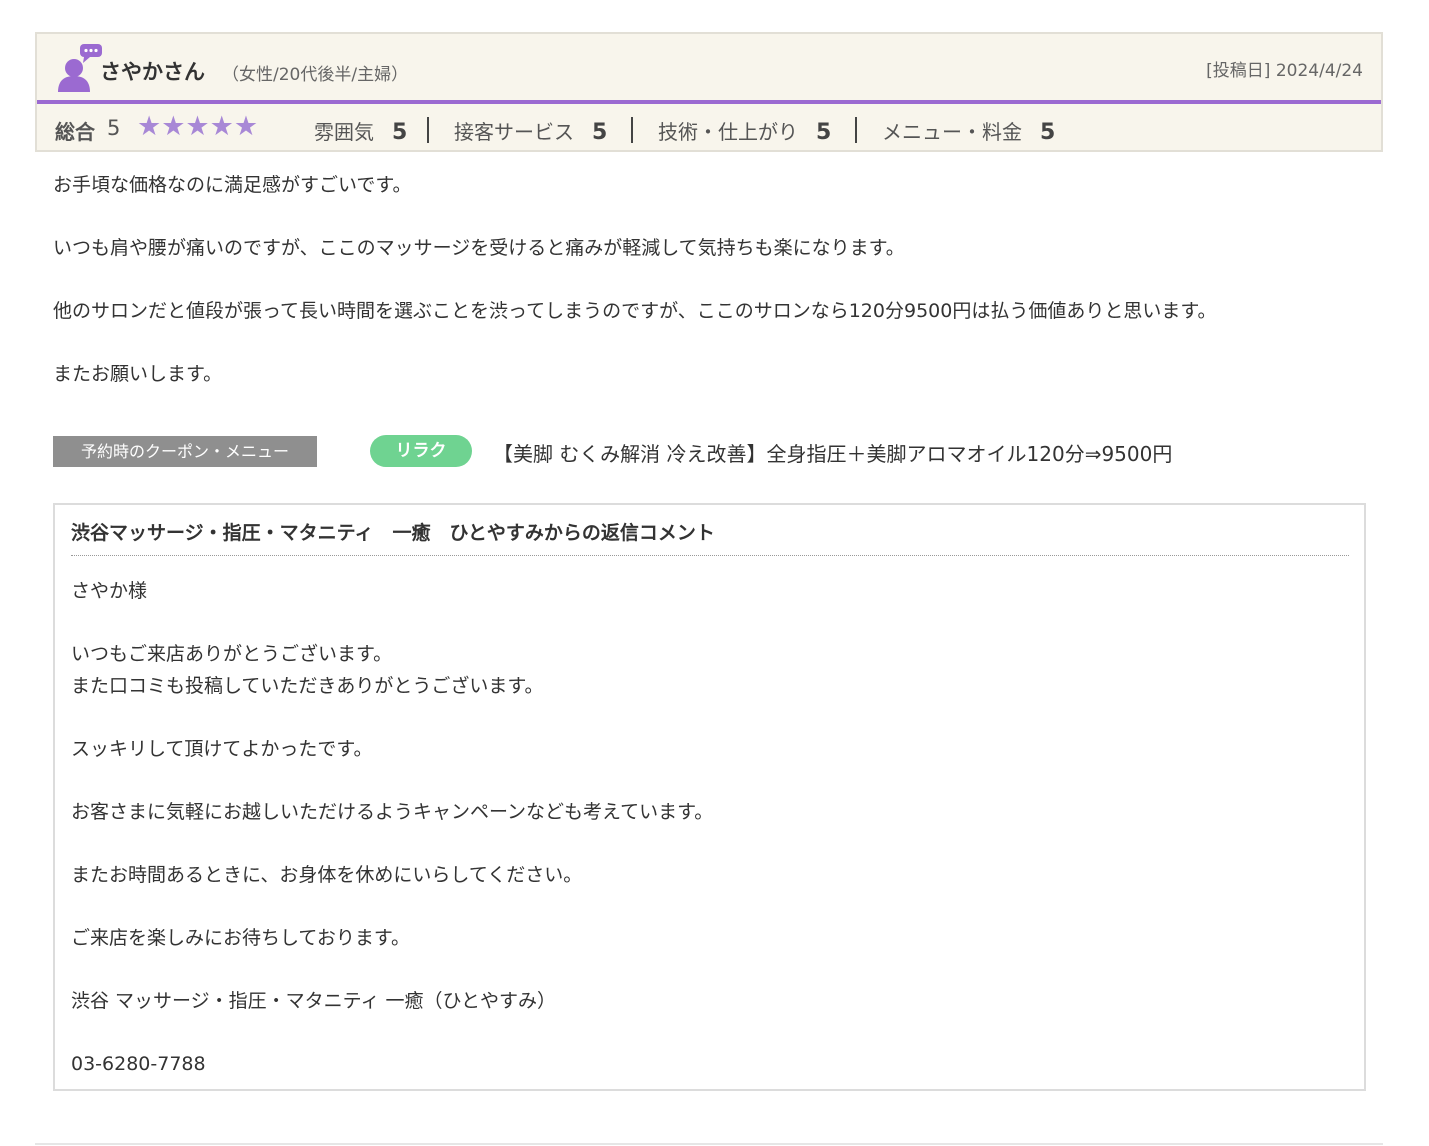 The image size is (1429, 1146). What do you see at coordinates (344, 132) in the screenshot?
I see `rating-label: 雰囲気` at bounding box center [344, 132].